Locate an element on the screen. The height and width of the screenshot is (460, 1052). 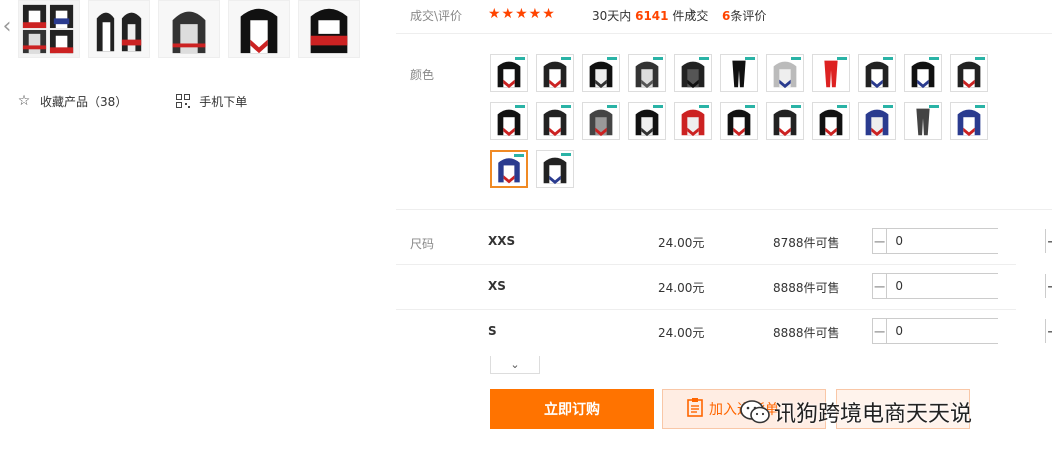
thumbnail-strip: ‹ › is located at coordinates (348, 30).